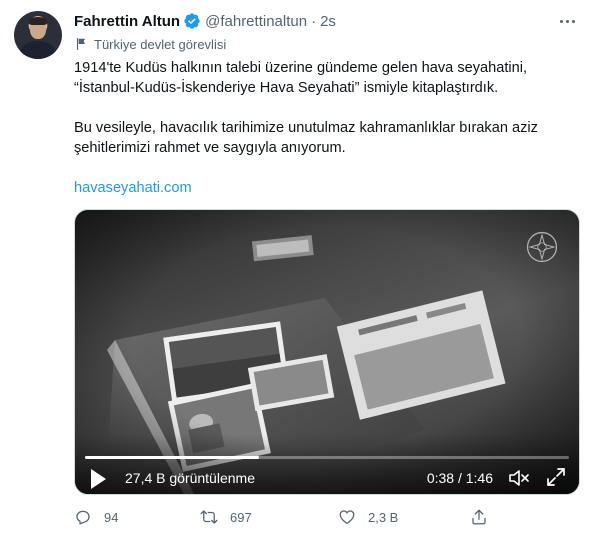 The height and width of the screenshot is (535, 592). Describe the element at coordinates (542, 247) in the screenshot. I see `emblem-watermark-icon` at that location.